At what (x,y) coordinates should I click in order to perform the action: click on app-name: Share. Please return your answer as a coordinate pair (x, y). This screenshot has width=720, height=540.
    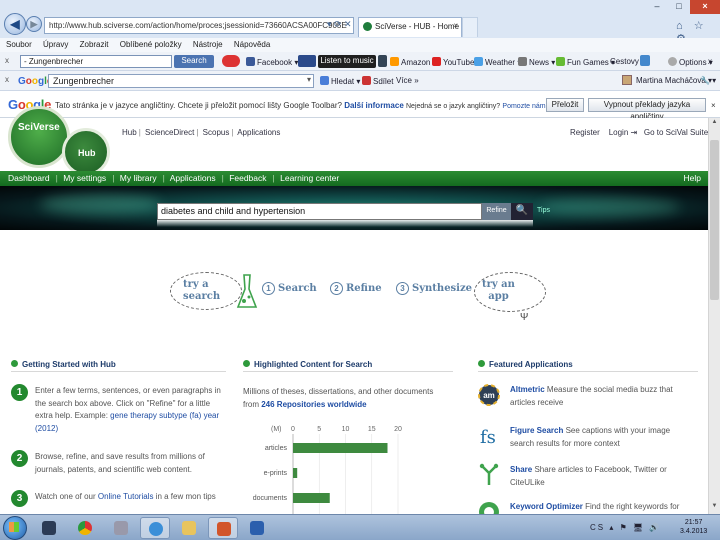
    Looking at the image, I should click on (521, 469).